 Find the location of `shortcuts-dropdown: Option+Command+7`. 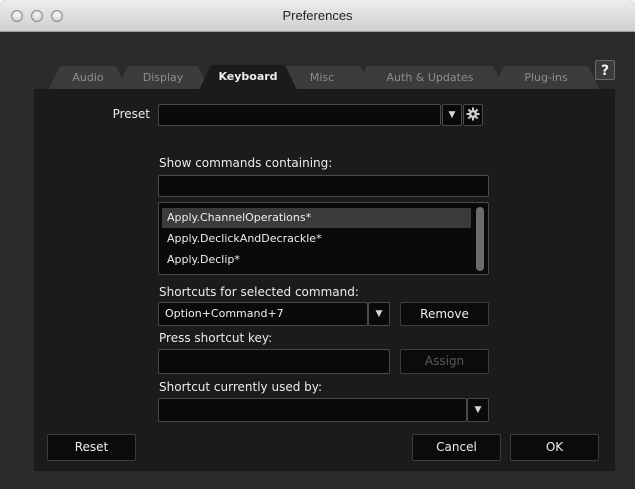

shortcuts-dropdown: Option+Command+7 is located at coordinates (263, 314).